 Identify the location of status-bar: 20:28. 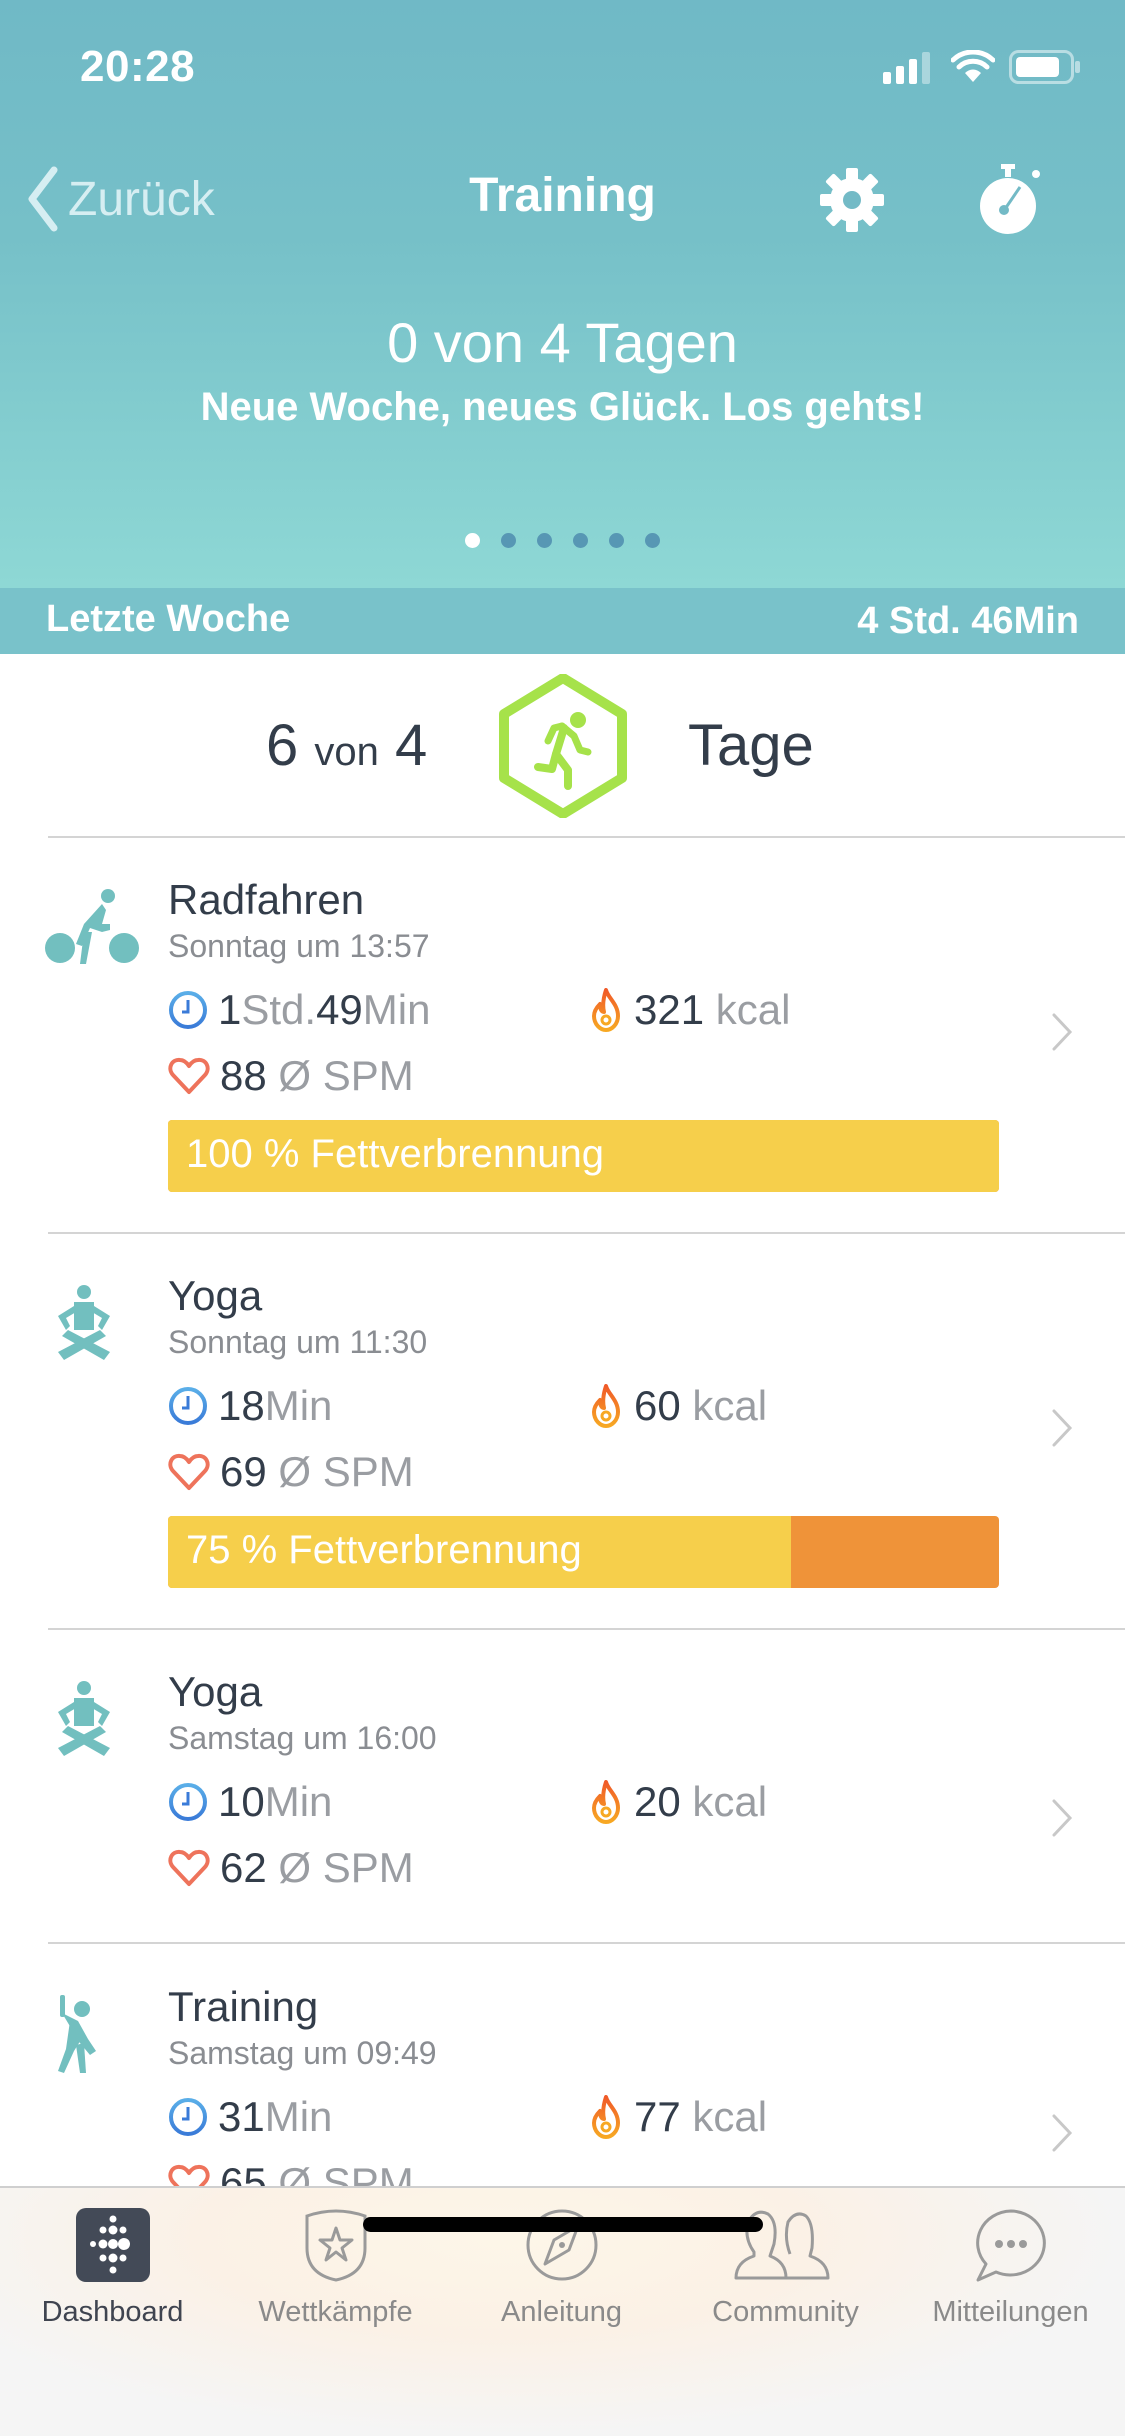
(562, 67).